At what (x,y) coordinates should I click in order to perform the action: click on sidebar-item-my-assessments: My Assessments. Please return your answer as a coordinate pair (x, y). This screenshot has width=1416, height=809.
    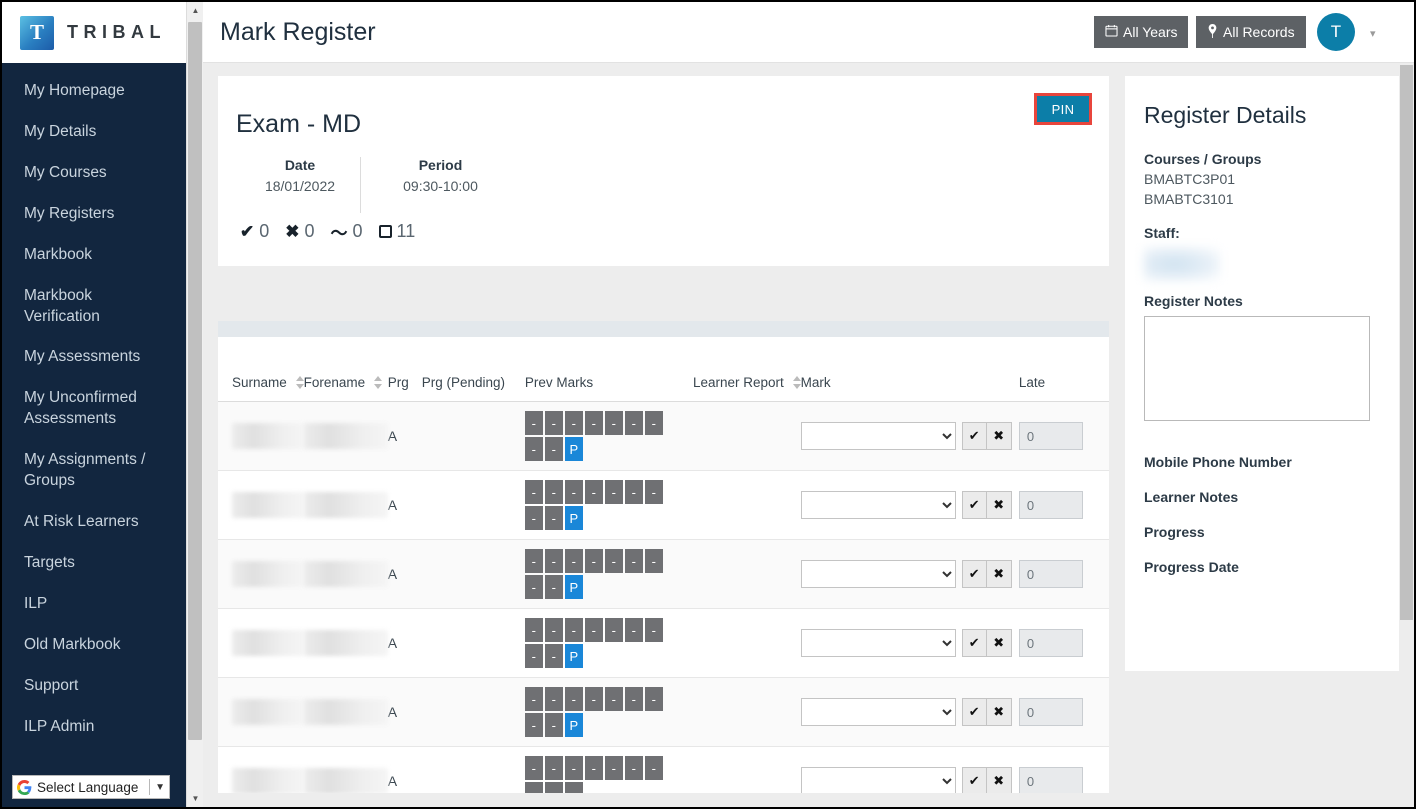
    Looking at the image, I should click on (85, 357).